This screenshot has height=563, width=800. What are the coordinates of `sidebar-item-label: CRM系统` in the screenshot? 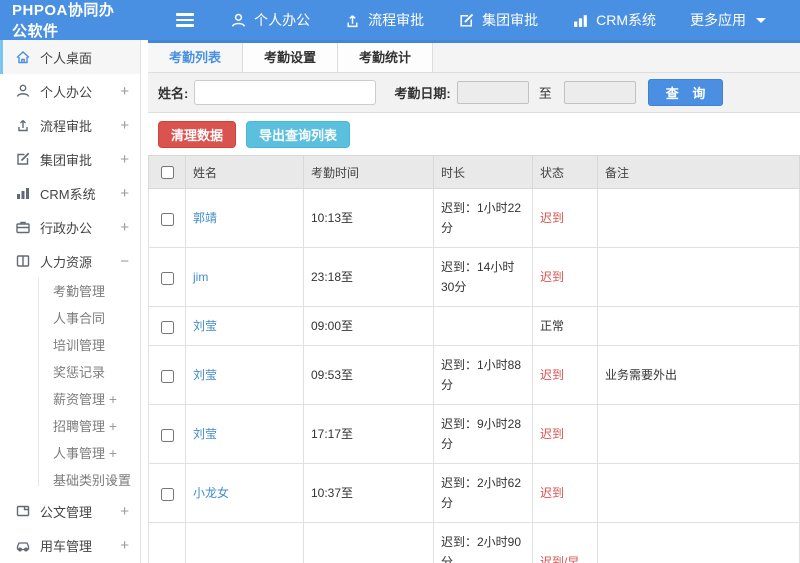 It's located at (68, 194).